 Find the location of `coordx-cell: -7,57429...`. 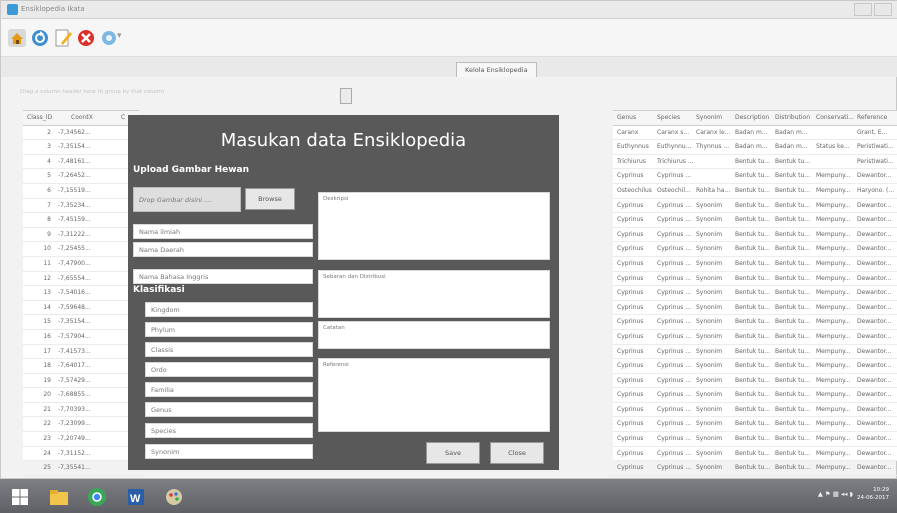

coordx-cell: -7,57429... is located at coordinates (88, 380).